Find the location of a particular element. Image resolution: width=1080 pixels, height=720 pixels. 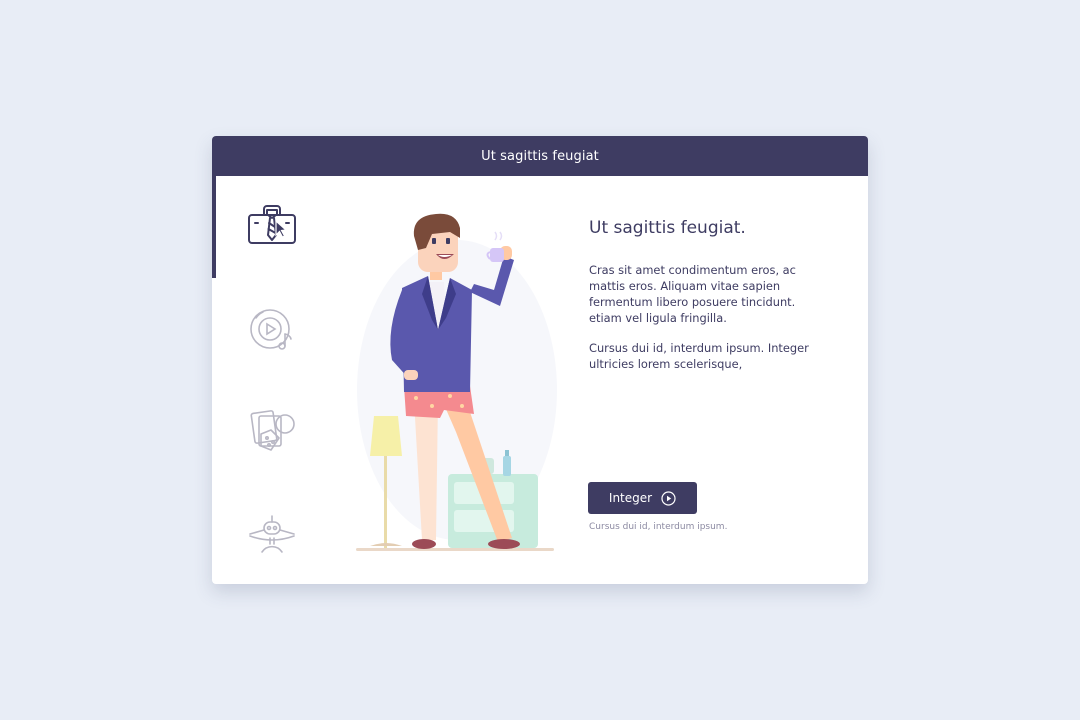

plane-globe-icon is located at coordinates (272, 534).